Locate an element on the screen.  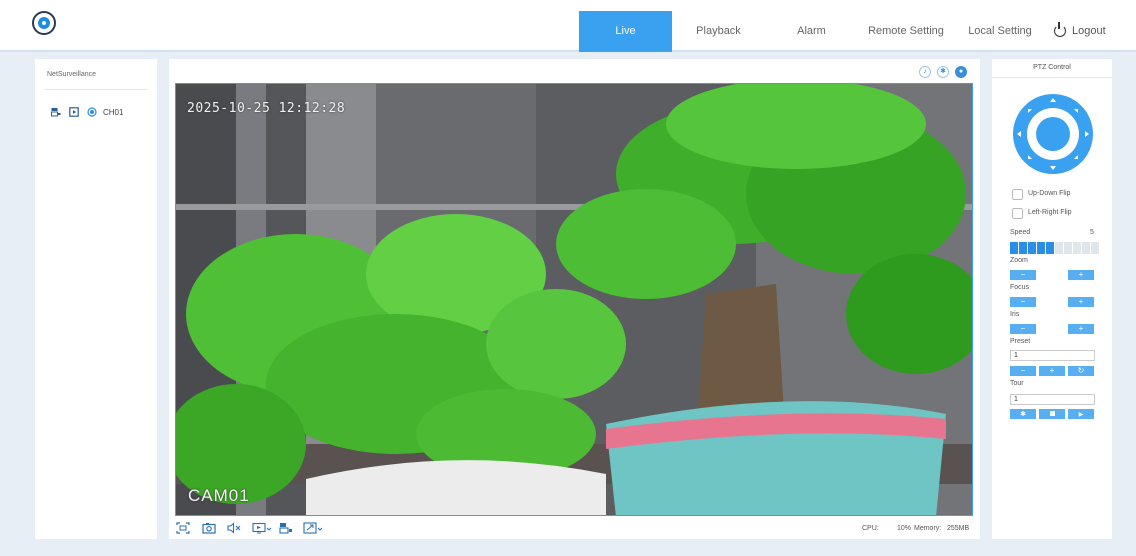
focus-plus-button: + is located at coordinates (1081, 302).